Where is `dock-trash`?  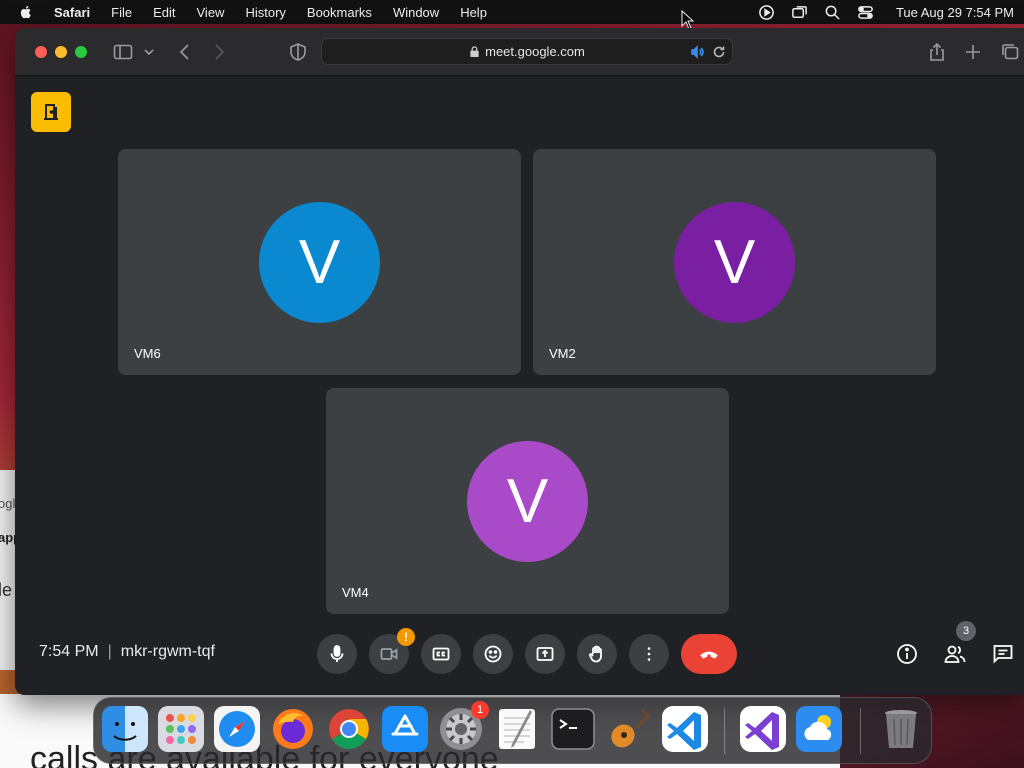
dock-trash is located at coordinates (901, 729).